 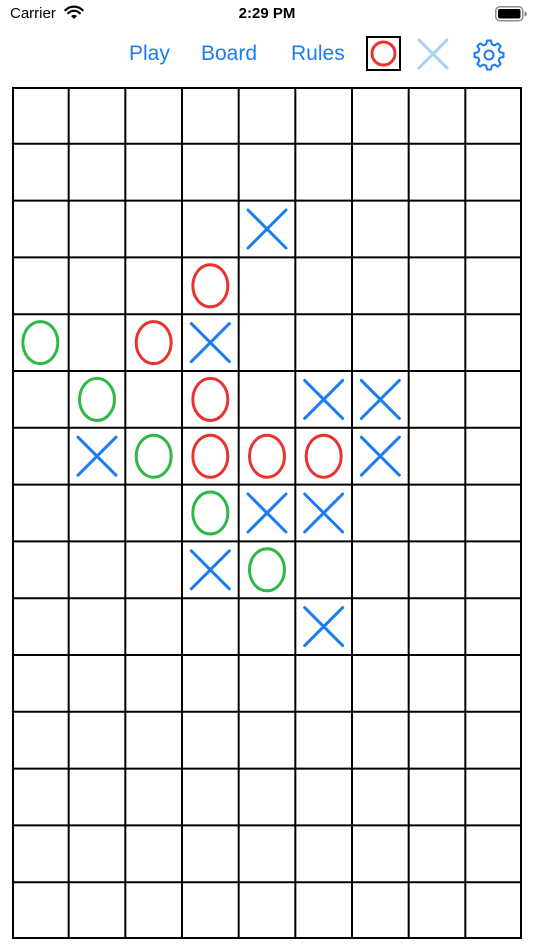 What do you see at coordinates (229, 54) in the screenshot?
I see `board-button: Board` at bounding box center [229, 54].